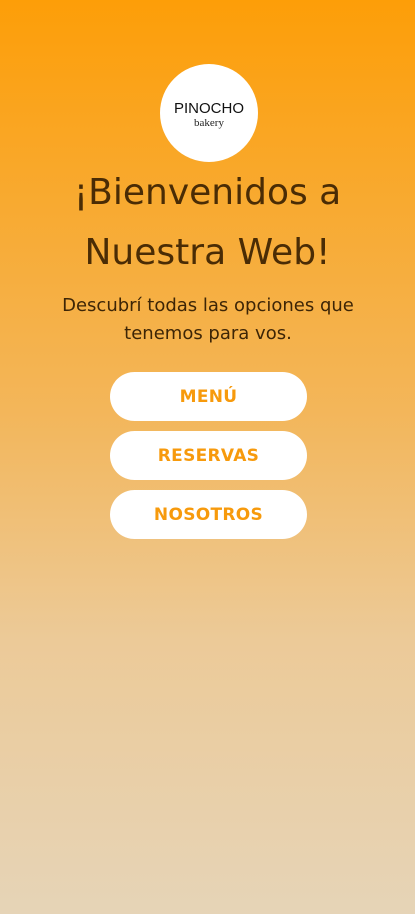 The image size is (415, 914). I want to click on logo-subtitle: bakery, so click(209, 122).